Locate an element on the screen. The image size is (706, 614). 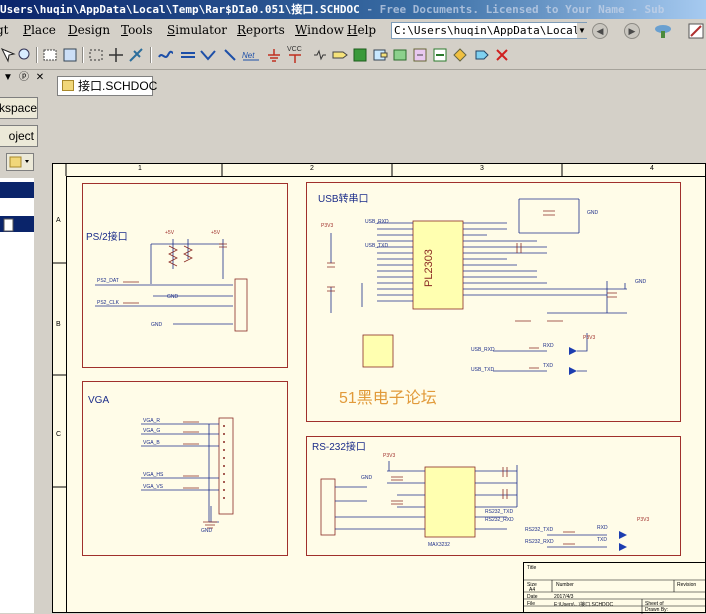
ruler-icon is located at coordinates (696, 31).